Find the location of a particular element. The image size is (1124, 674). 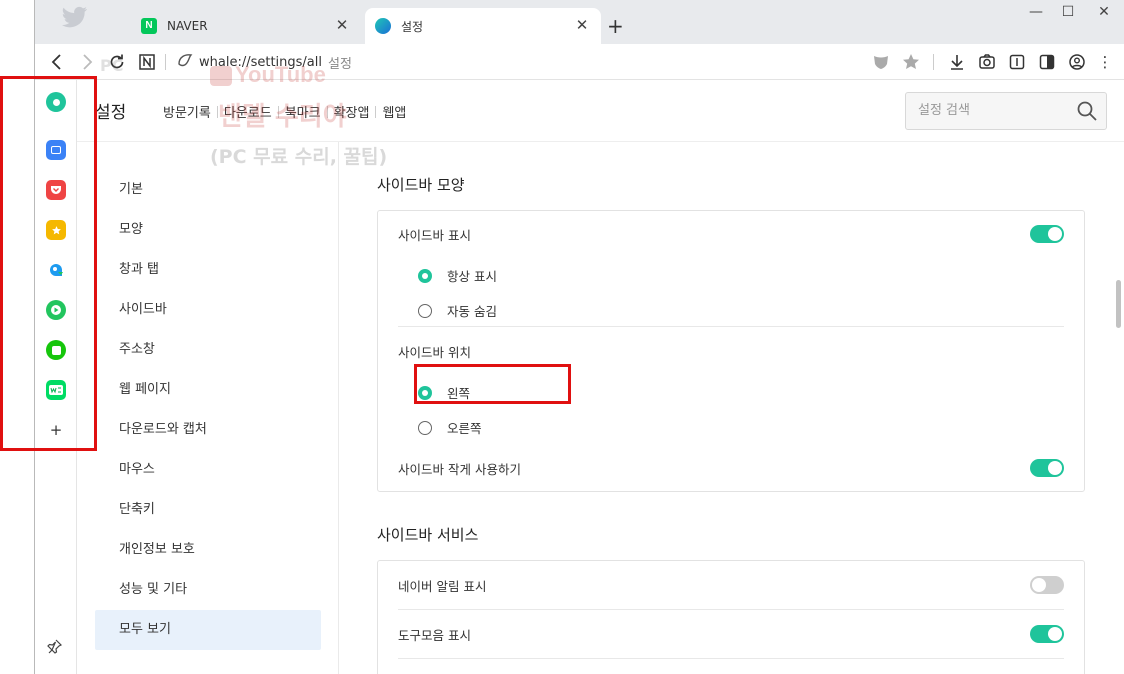

star-icon is located at coordinates (911, 62).